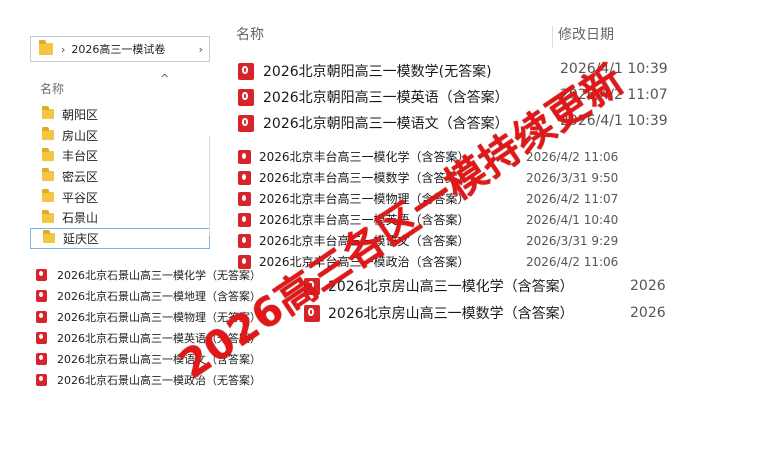  Describe the element at coordinates (209, 186) in the screenshot. I see `scrollbar` at that location.